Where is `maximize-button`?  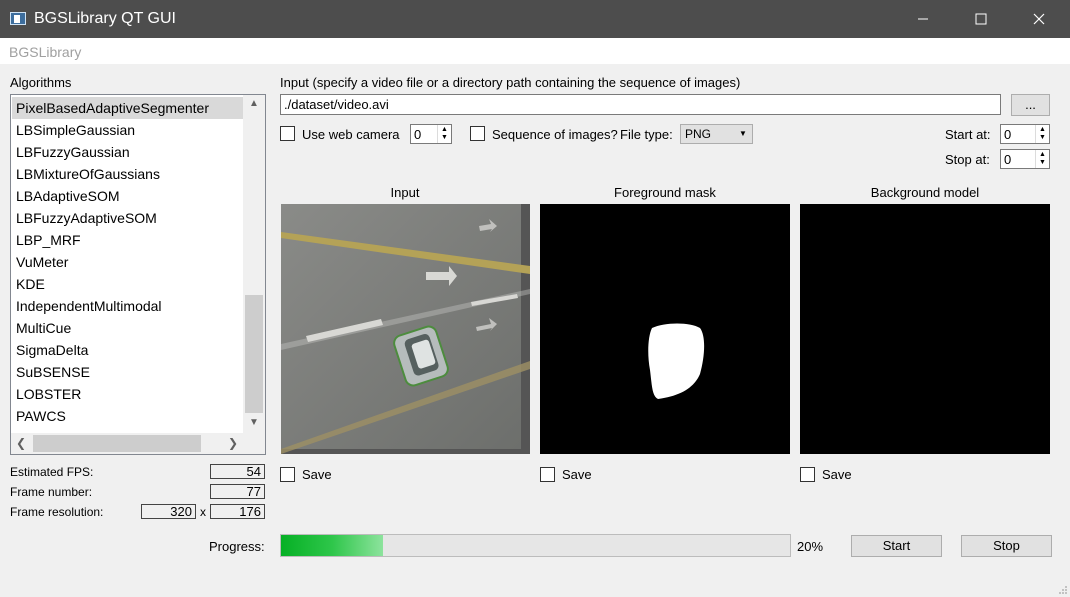 maximize-button is located at coordinates (981, 19).